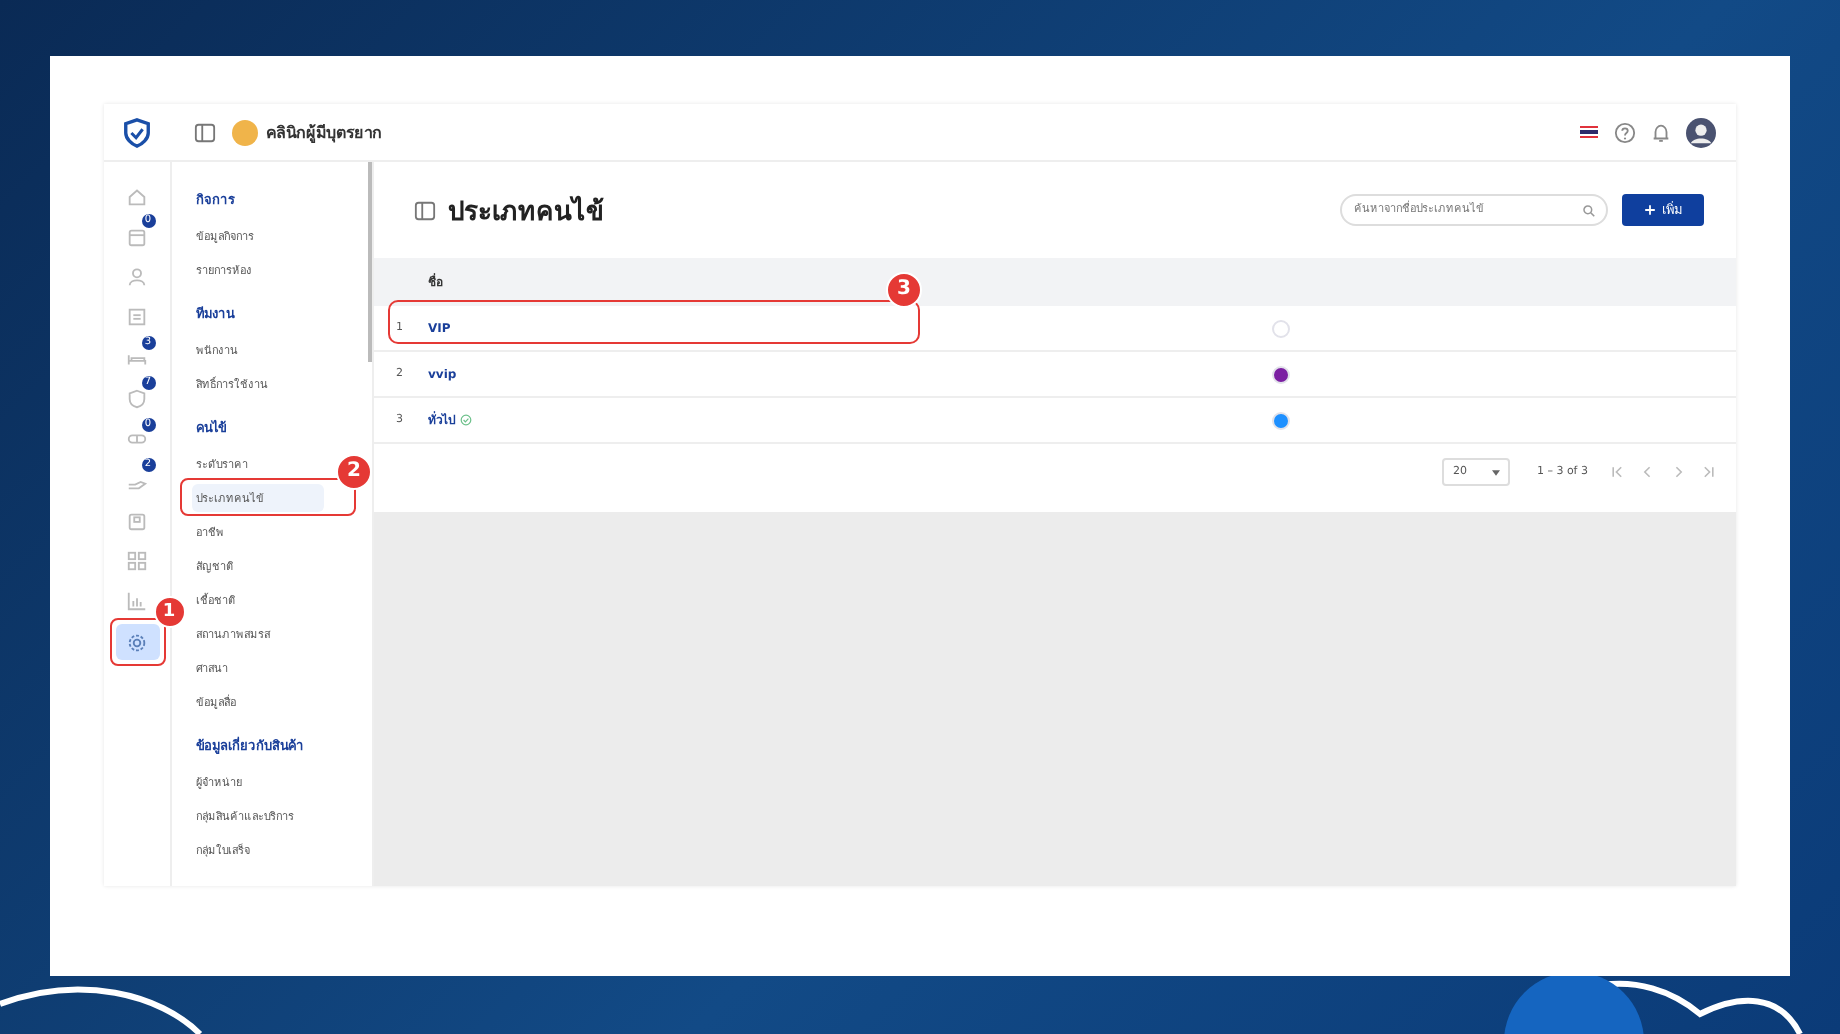 Image resolution: width=1840 pixels, height=1034 pixels. Describe the element at coordinates (1708, 472) in the screenshot. I see `last-page-icon` at that location.